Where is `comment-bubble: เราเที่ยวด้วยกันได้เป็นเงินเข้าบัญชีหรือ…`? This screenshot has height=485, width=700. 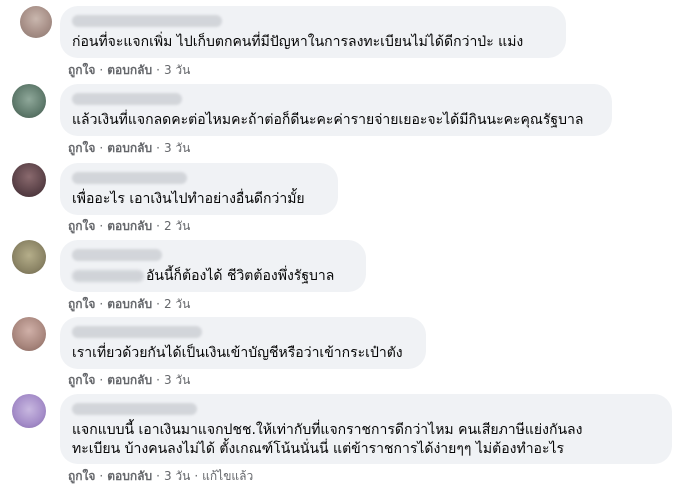
comment-bubble: เราเที่ยวด้วยกันได้เป็นเงินเข้าบัญชีหรือ… is located at coordinates (243, 343).